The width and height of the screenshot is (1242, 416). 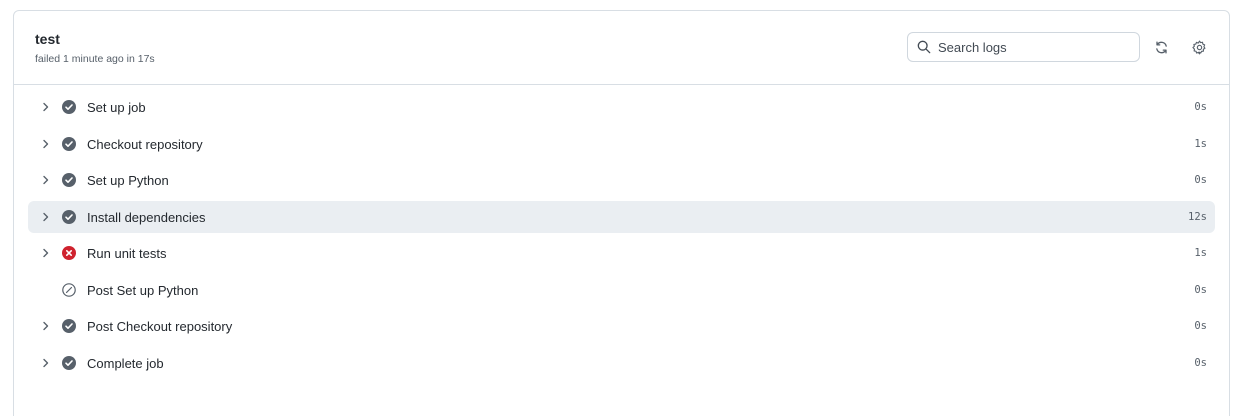 I want to click on job-title: test, so click(x=47, y=39).